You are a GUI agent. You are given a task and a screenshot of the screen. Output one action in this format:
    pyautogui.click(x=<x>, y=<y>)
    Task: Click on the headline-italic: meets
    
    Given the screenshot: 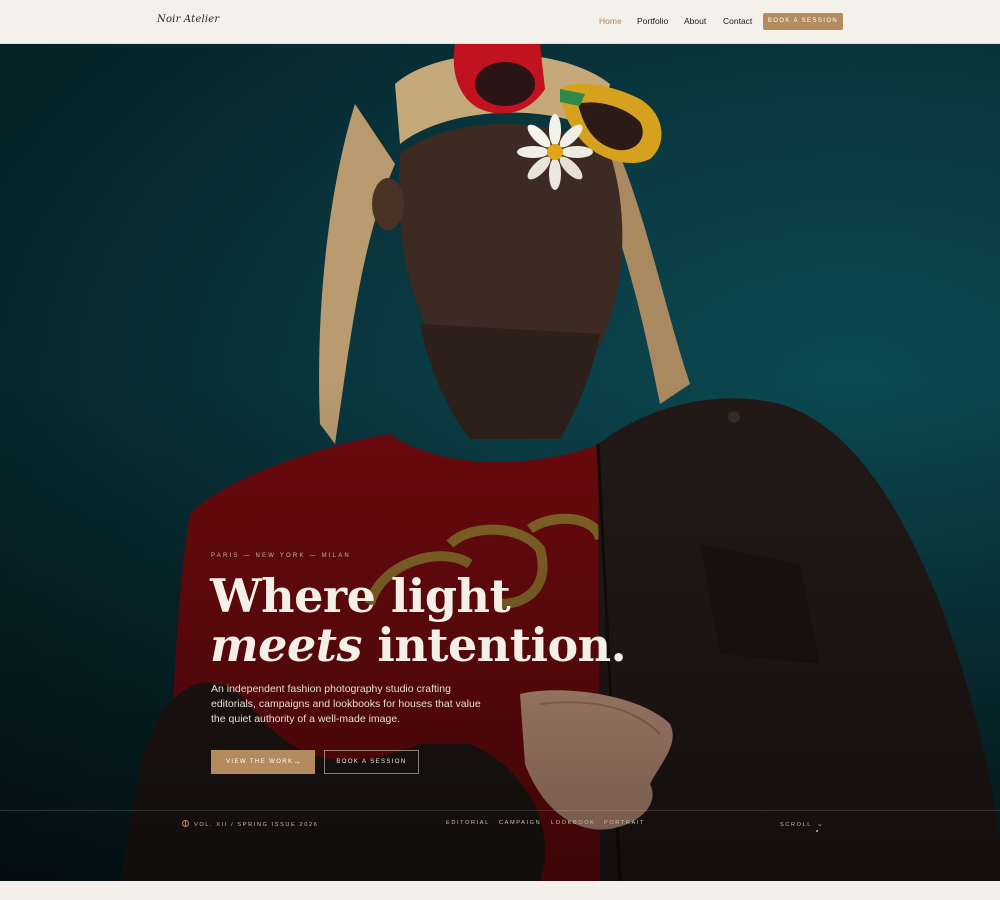 What is the action you would take?
    pyautogui.click(x=286, y=645)
    